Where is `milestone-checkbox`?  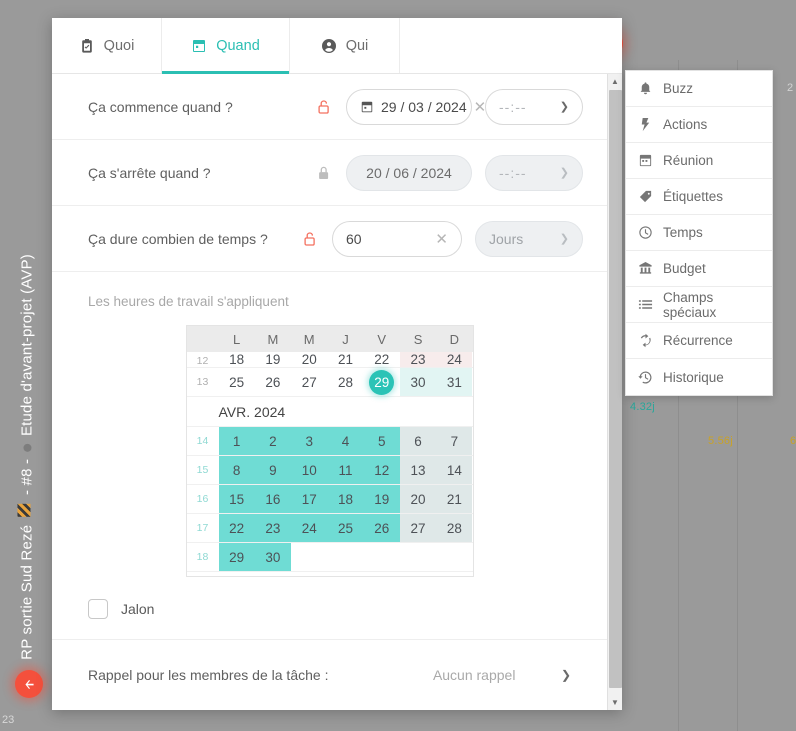
milestone-checkbox is located at coordinates (98, 609).